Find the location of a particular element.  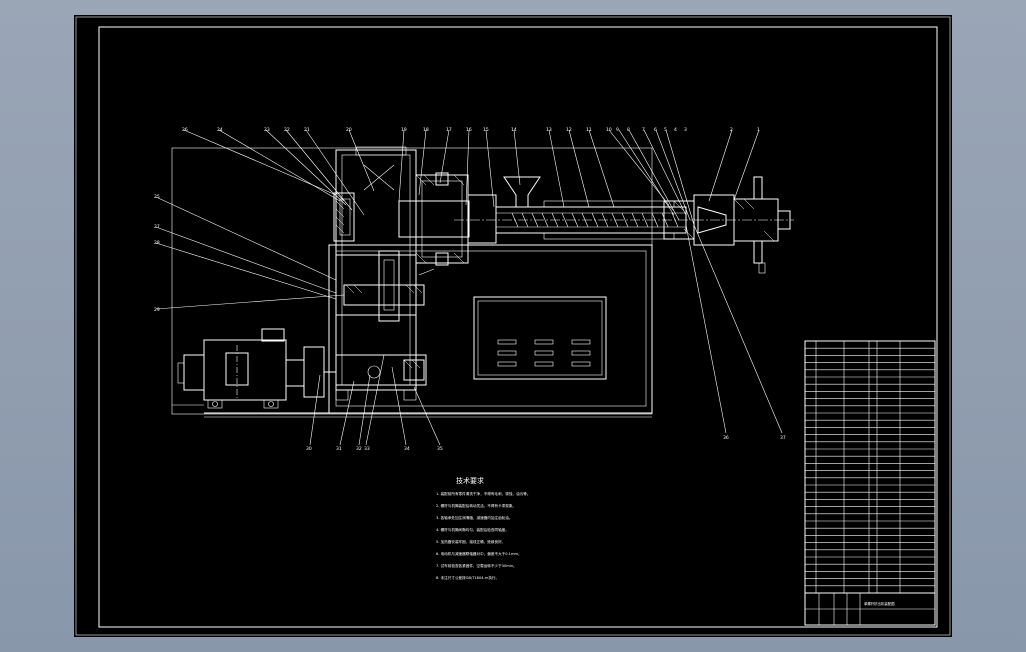

hopper is located at coordinates (522, 192).